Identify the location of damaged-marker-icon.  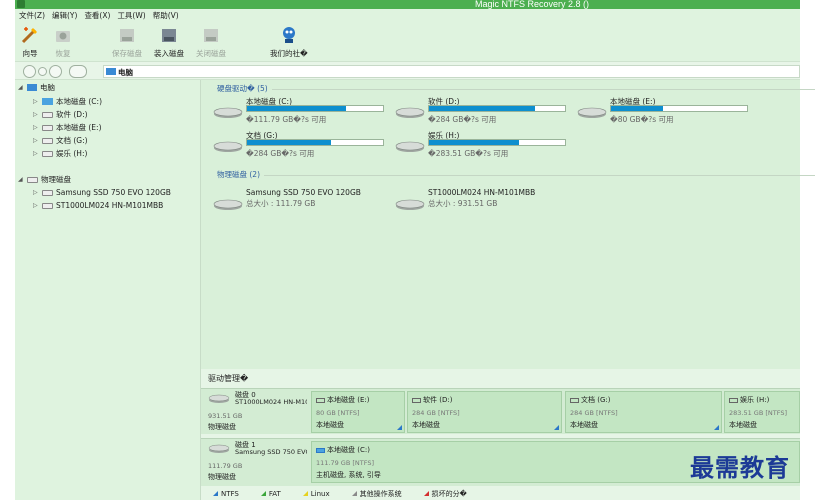
(426, 493).